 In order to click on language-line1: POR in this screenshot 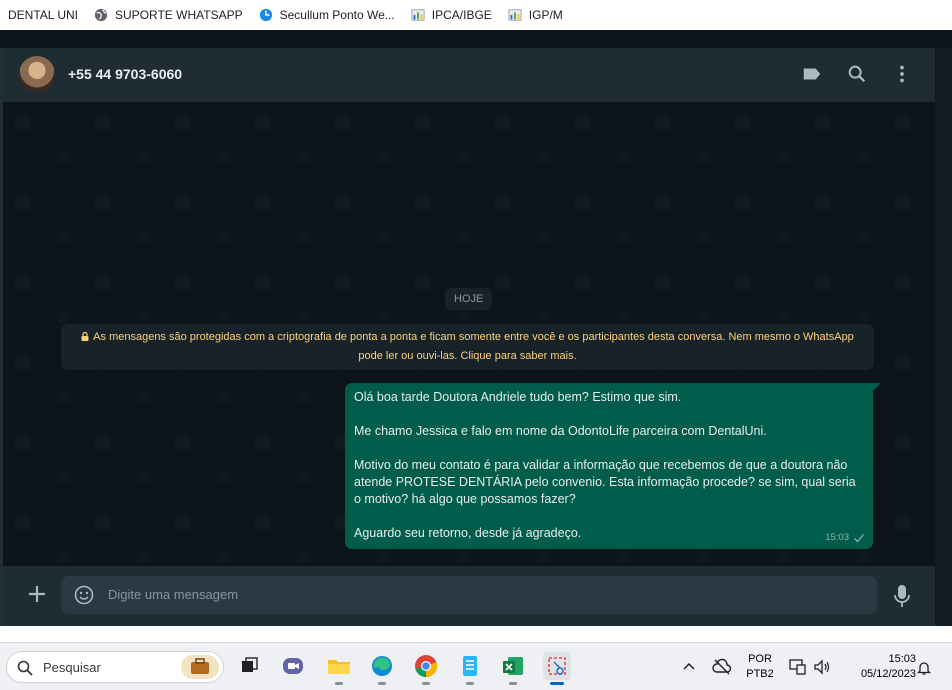, I will do `click(760, 659)`.